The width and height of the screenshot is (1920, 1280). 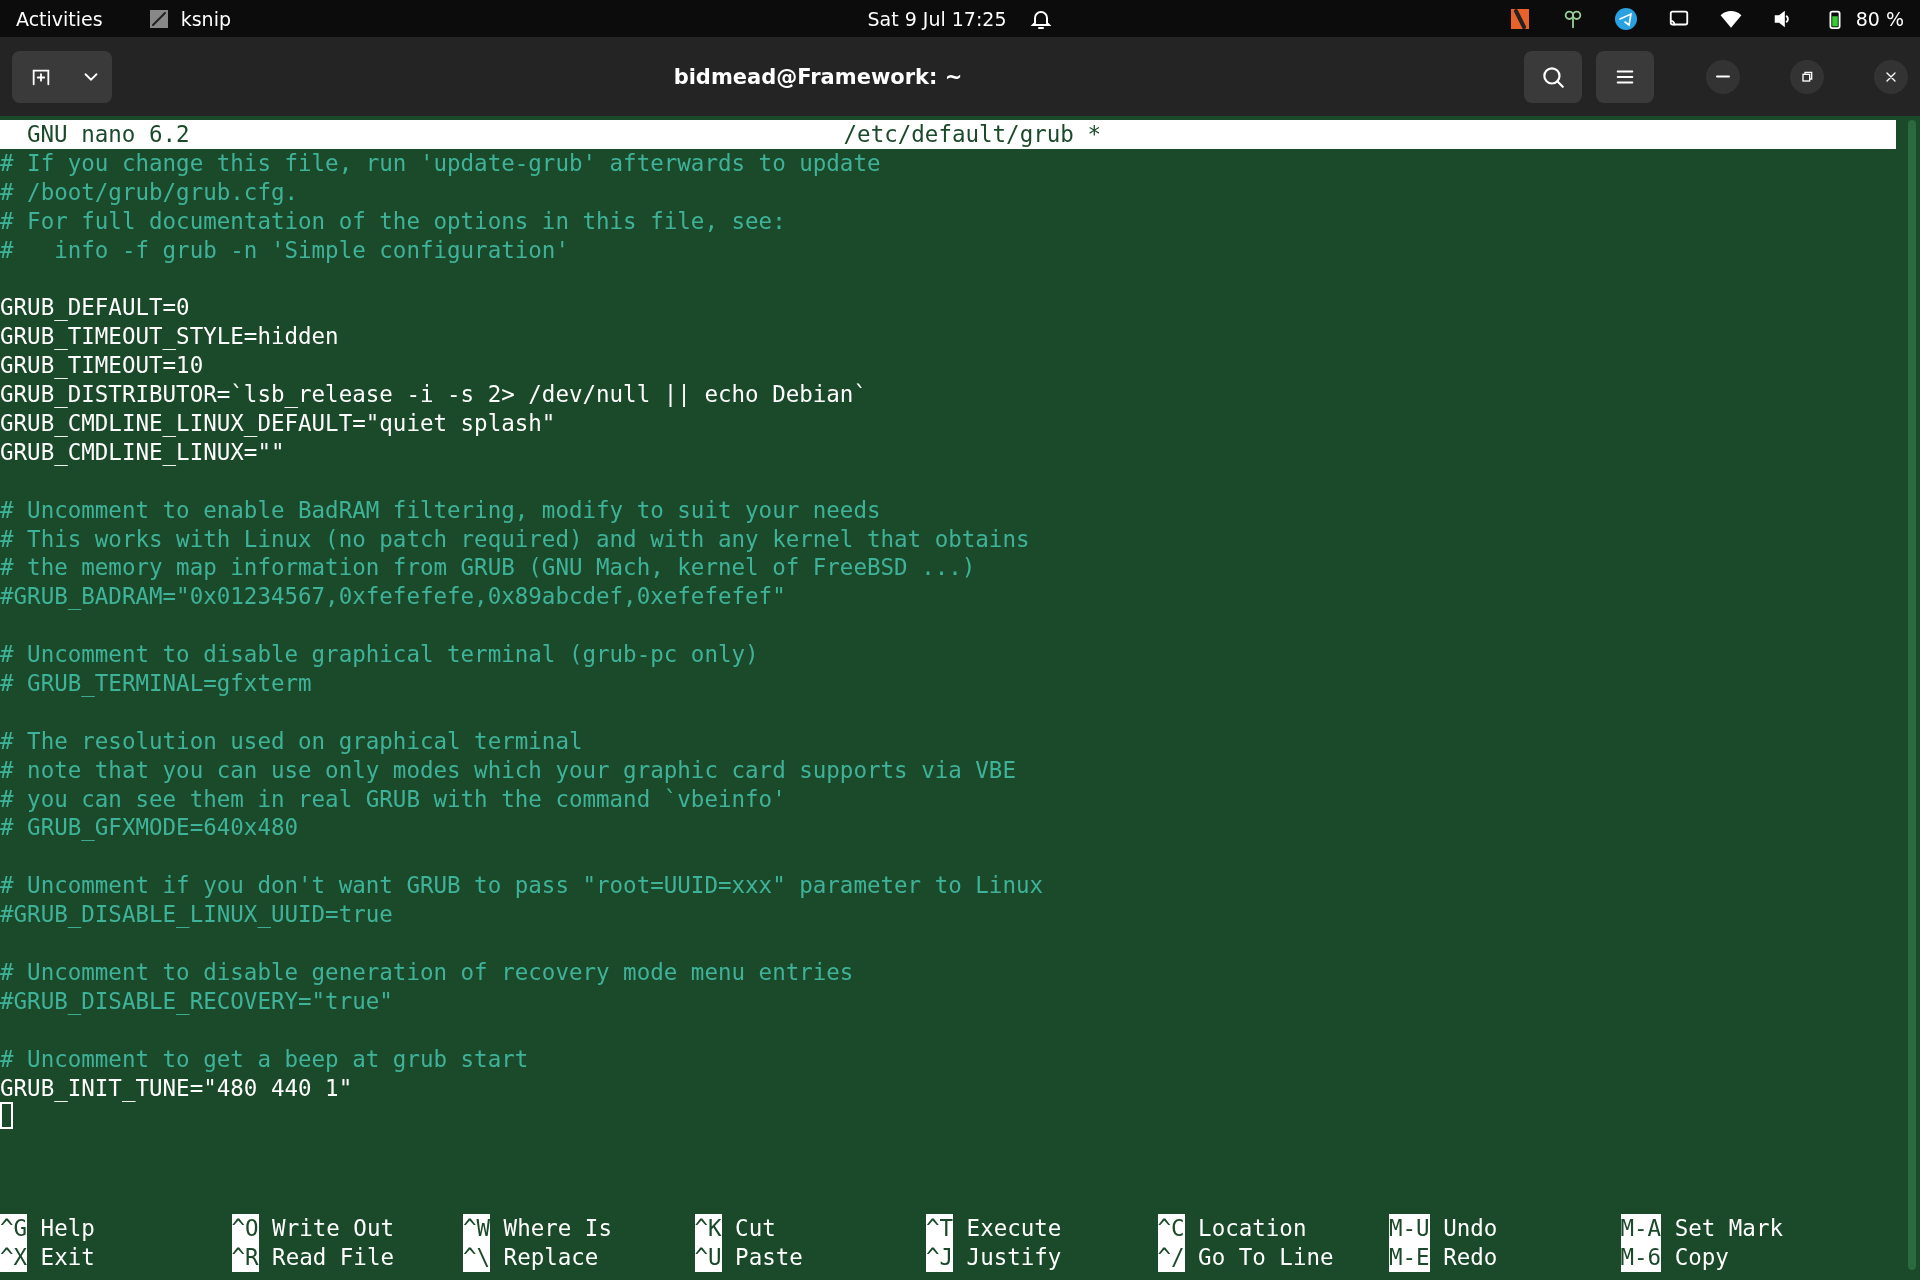 What do you see at coordinates (1728, 1229) in the screenshot?
I see `shortcut-label: Set Mark` at bounding box center [1728, 1229].